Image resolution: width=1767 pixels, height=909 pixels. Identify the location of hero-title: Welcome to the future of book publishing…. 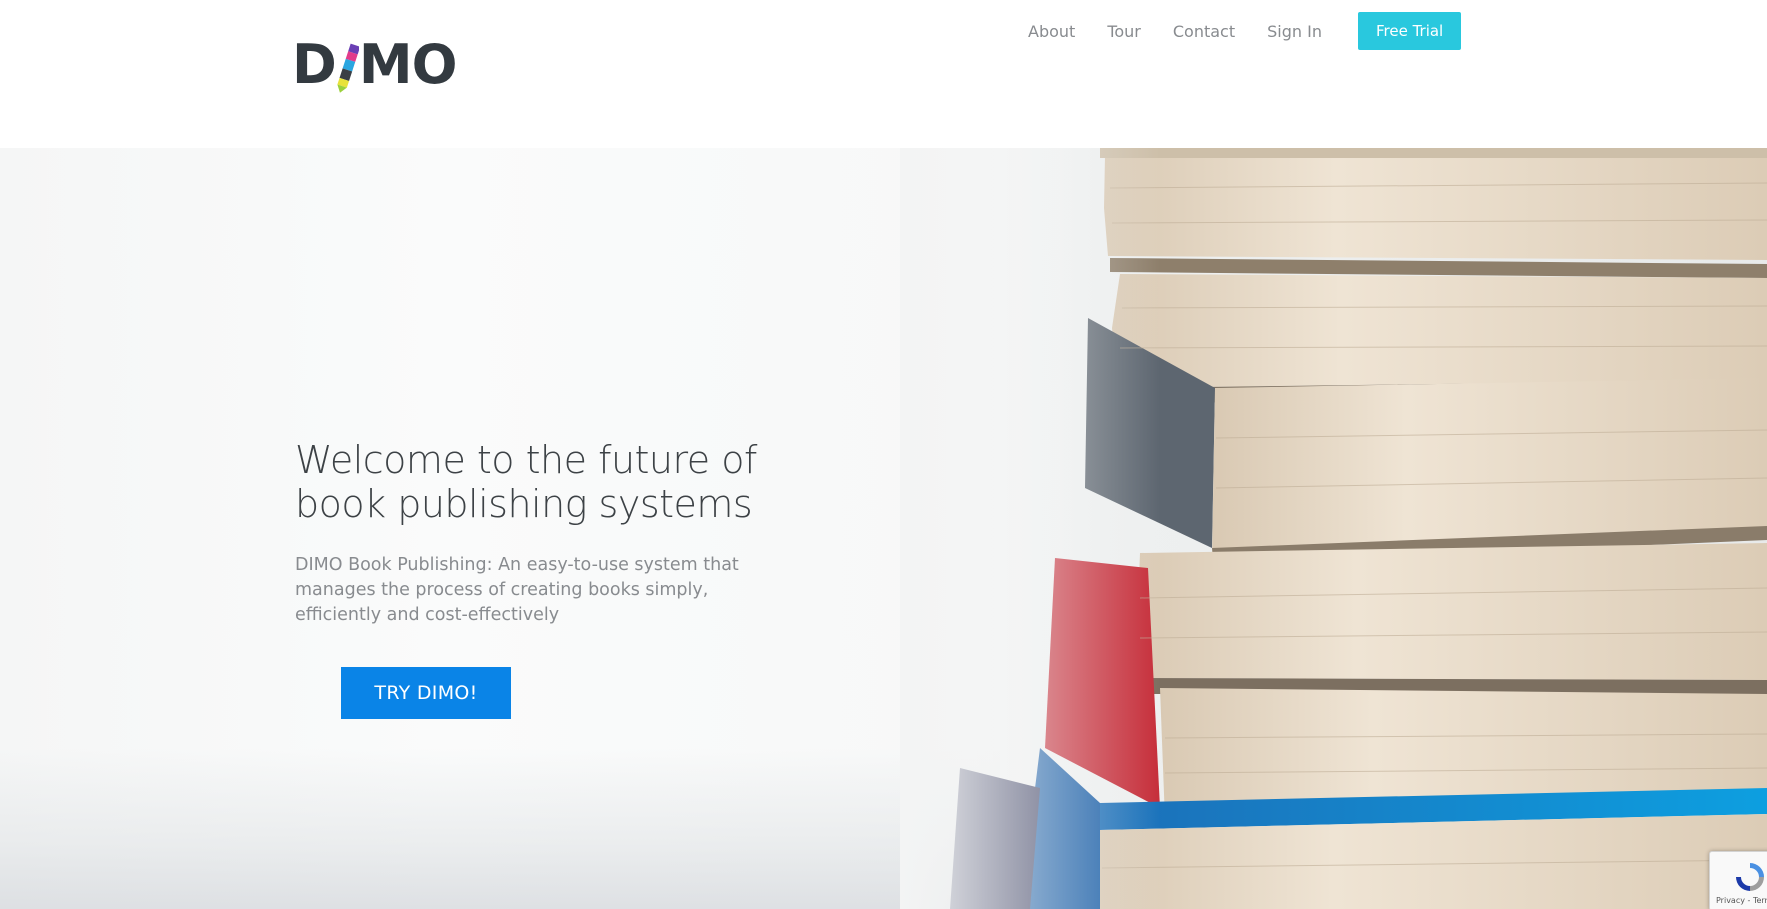
(526, 482).